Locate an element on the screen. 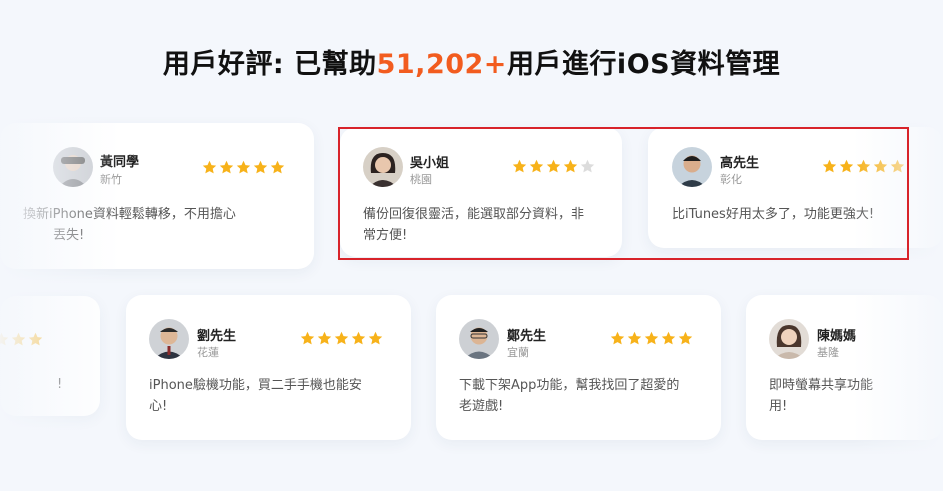 This screenshot has width=943, height=491. reviewer-city: 宜蘭 is located at coordinates (518, 352).